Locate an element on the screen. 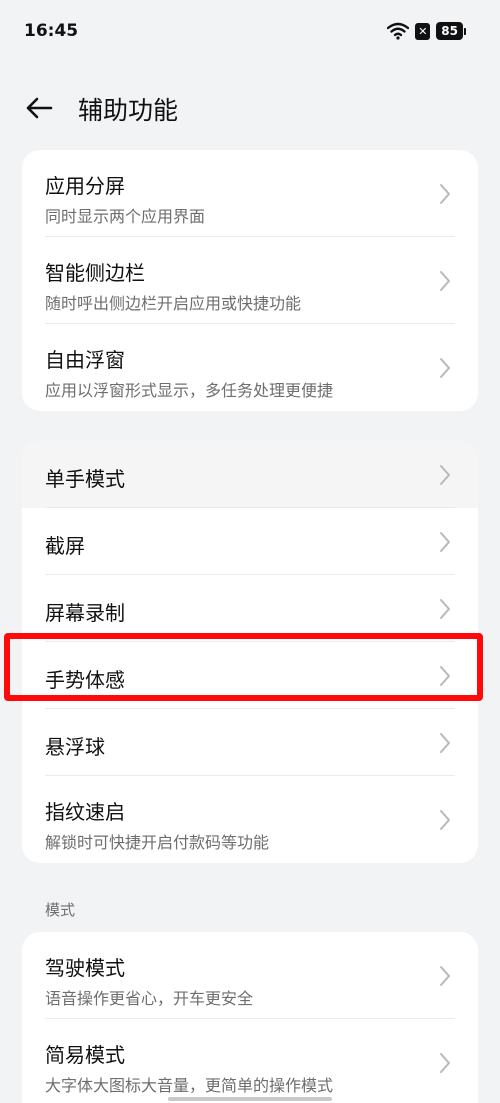 This screenshot has height=1103, width=500. item-title: 指纹速启 is located at coordinates (85, 812).